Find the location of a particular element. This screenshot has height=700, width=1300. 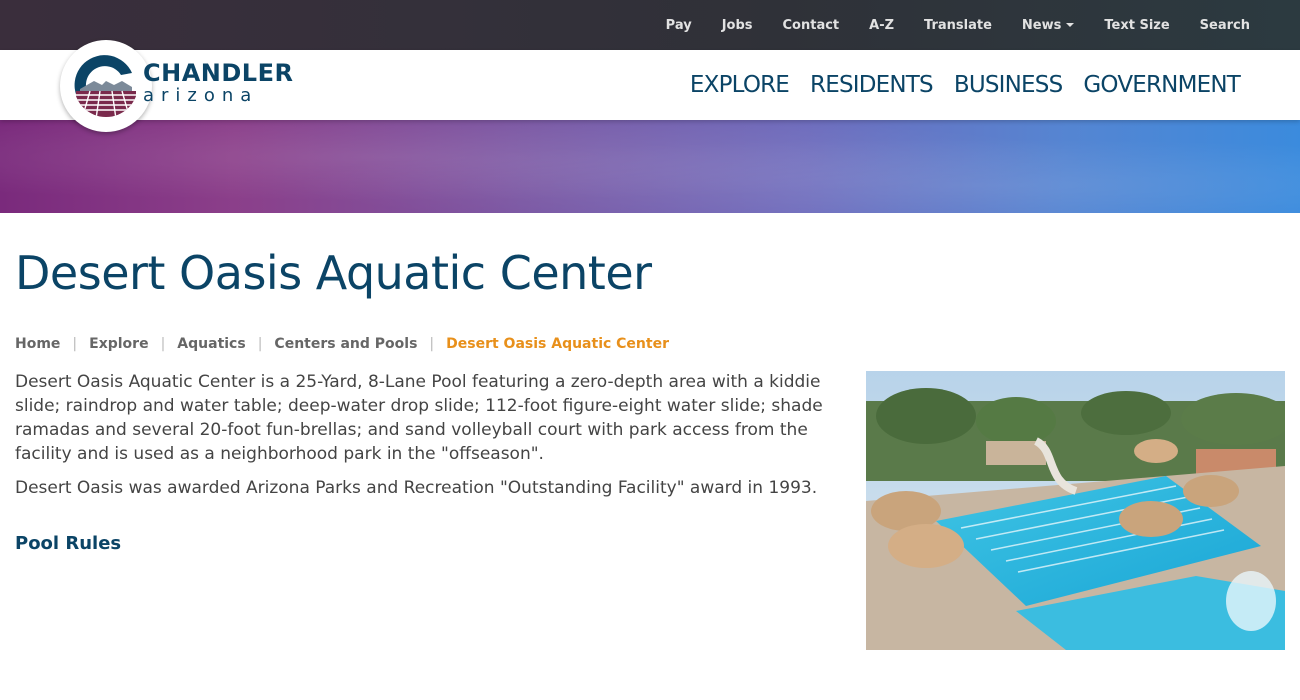

breadcrumb-home: Home is located at coordinates (37, 344).